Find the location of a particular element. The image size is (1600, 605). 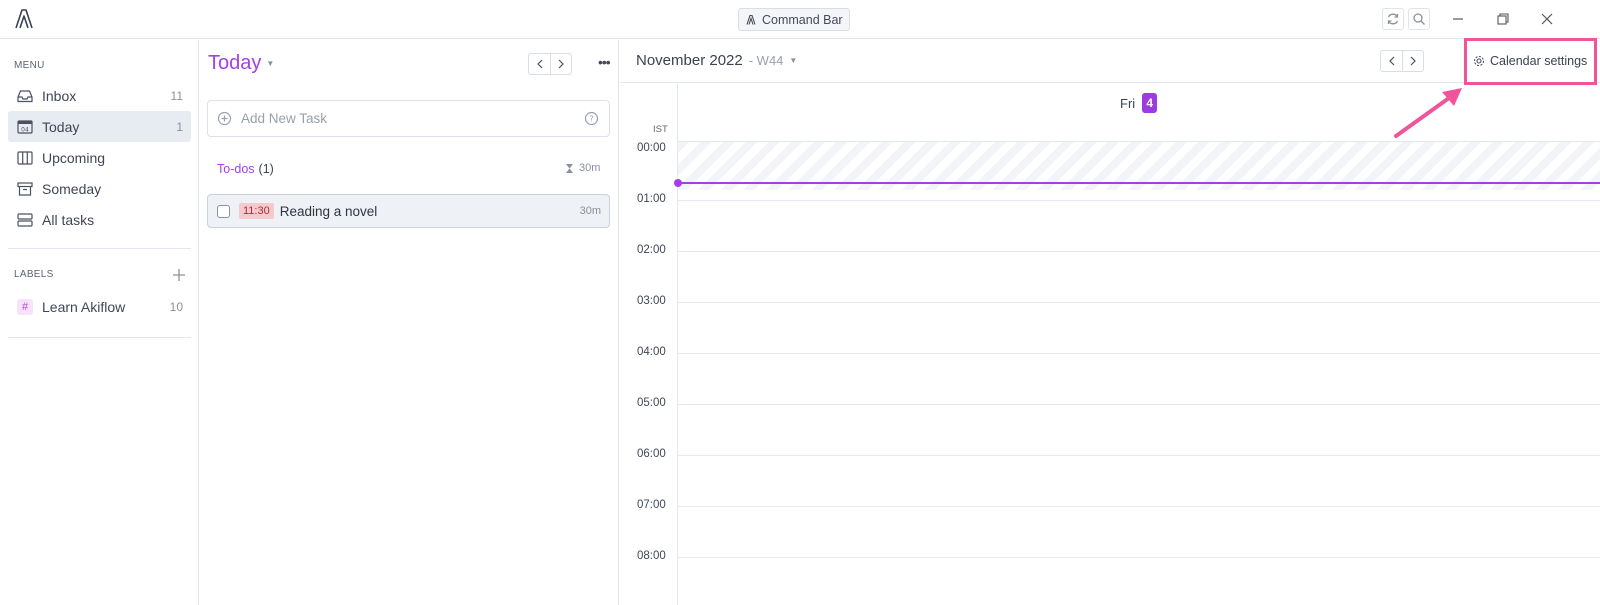

calendar-header: November 2022 - W44 ▼ Calendar settings is located at coordinates (1110, 61).